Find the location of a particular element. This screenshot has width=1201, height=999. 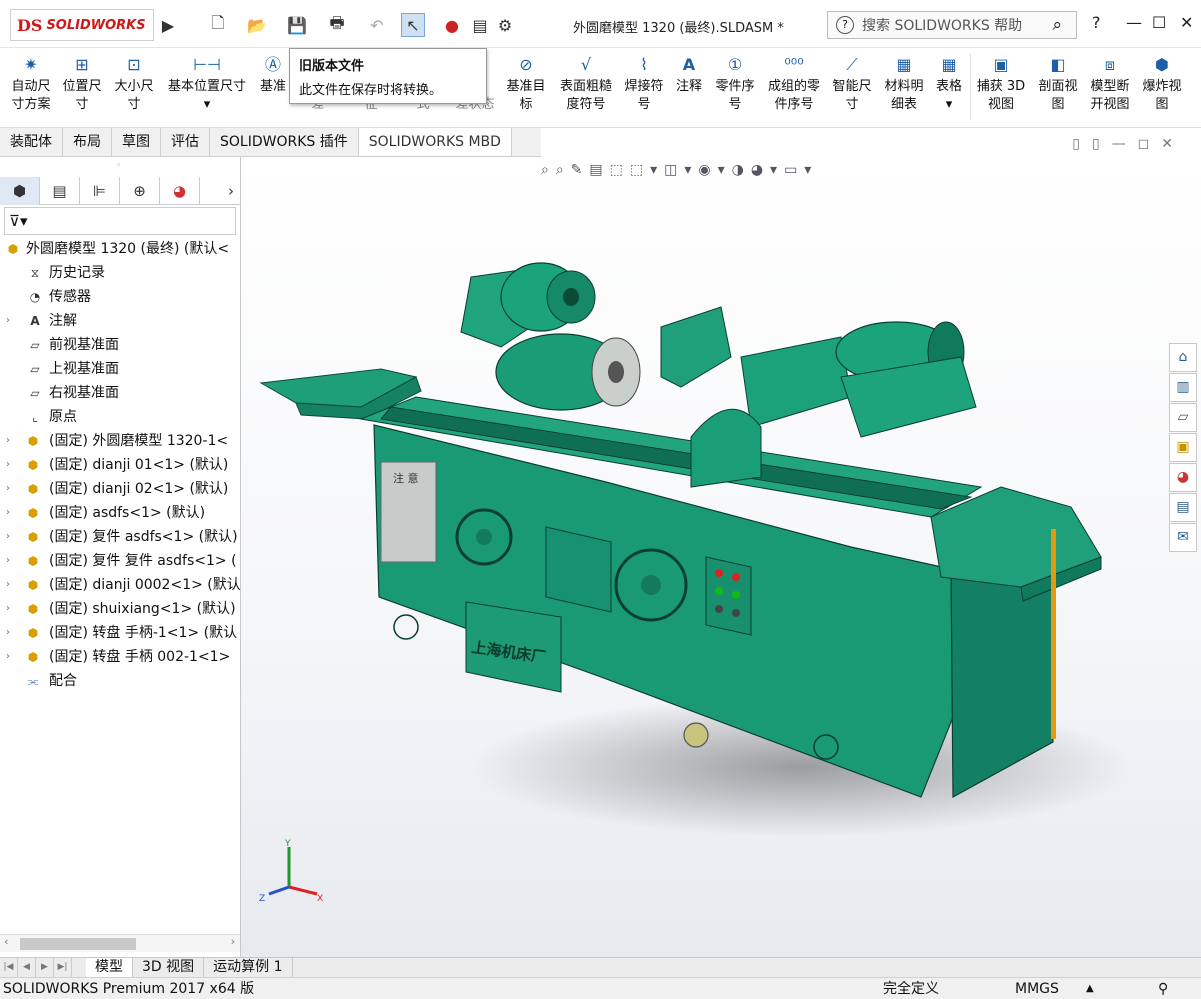

tree-item: › ⬢ (固定) 复件 复件 asdfs<1> ( is located at coordinates (120, 561).